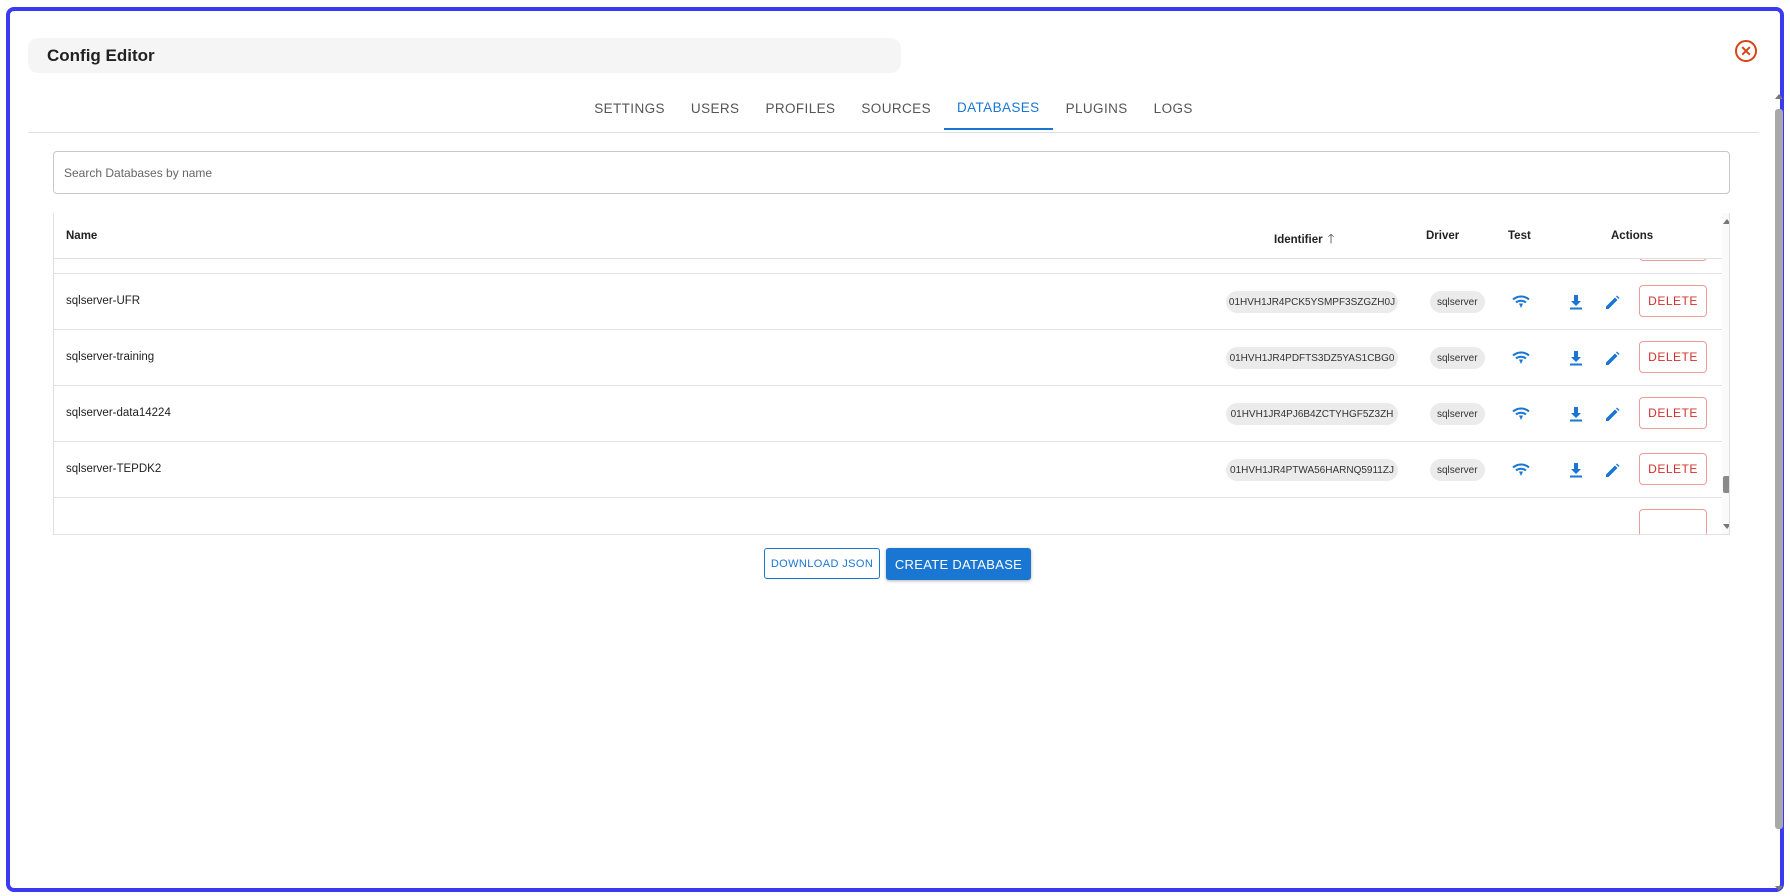 This screenshot has height=896, width=1790. What do you see at coordinates (1726, 484) in the screenshot?
I see `table-scroll-thumb` at bounding box center [1726, 484].